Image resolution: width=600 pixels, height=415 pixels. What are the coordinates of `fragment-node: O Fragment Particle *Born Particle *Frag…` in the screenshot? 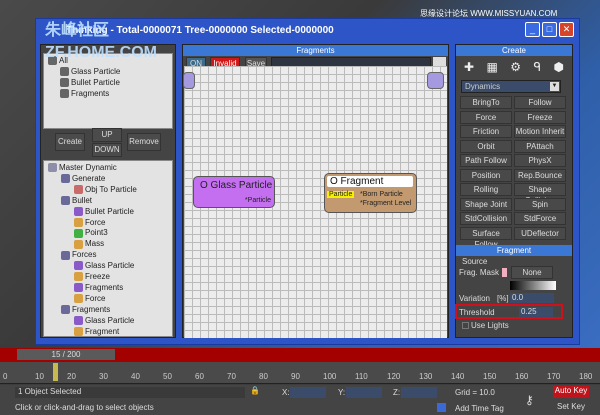 It's located at (370, 193).